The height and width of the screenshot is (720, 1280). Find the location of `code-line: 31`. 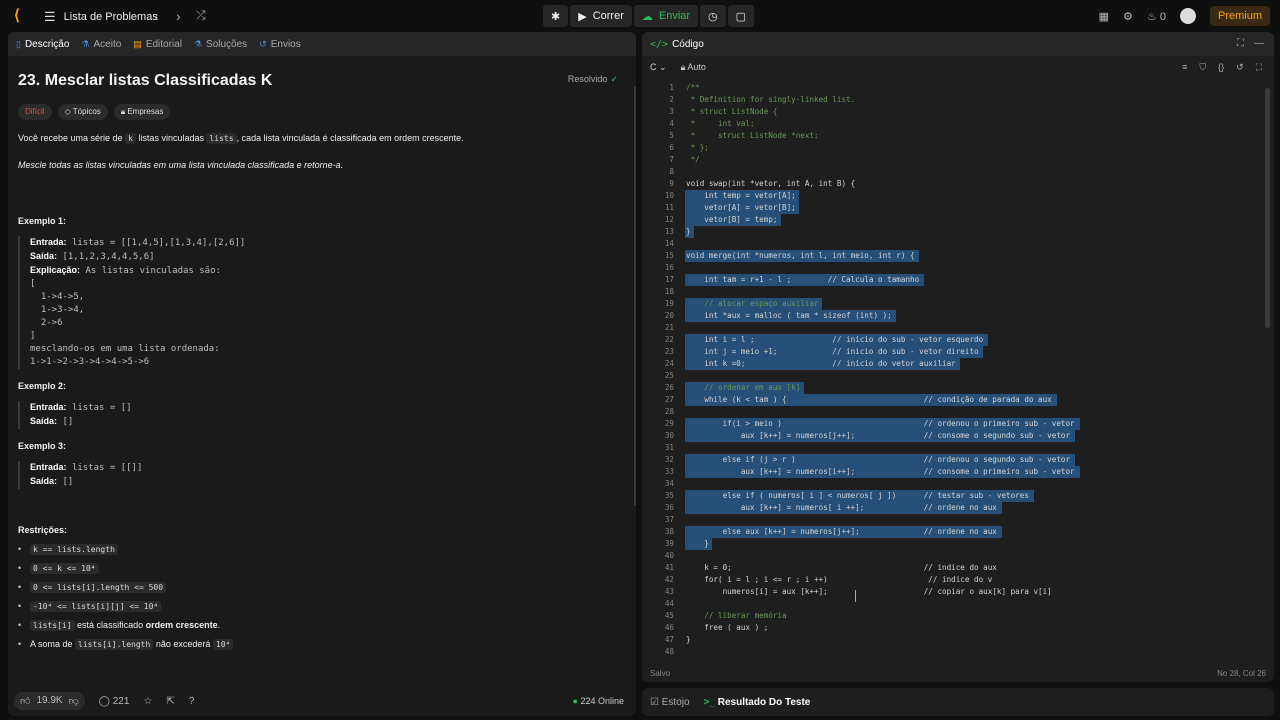

code-line: 31 is located at coordinates (952, 448).